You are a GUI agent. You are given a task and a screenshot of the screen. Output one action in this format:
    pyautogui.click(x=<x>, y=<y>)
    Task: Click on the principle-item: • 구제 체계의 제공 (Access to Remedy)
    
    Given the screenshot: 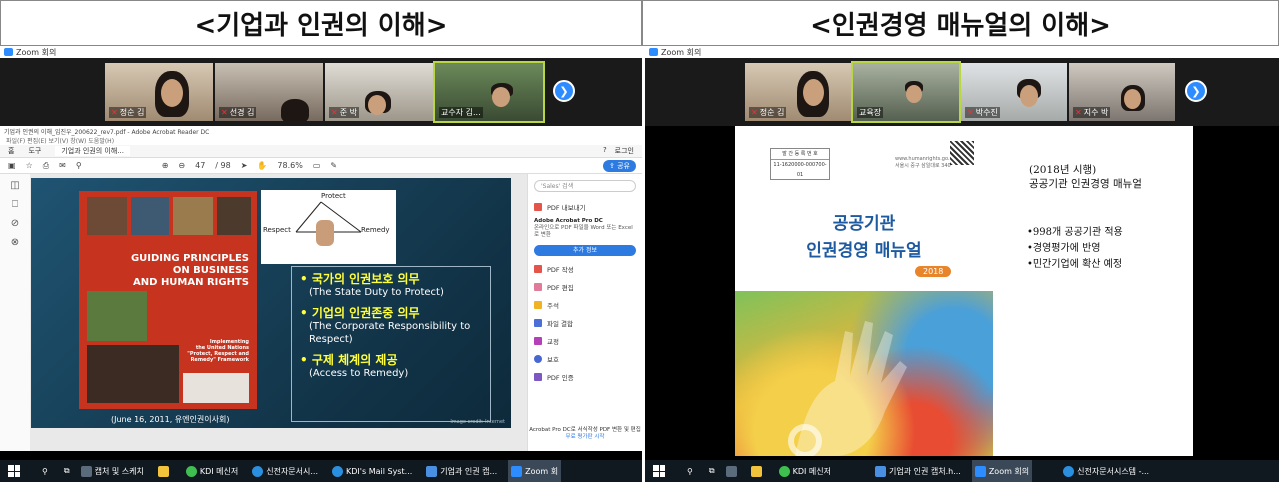 What is the action you would take?
    pyautogui.click(x=354, y=366)
    